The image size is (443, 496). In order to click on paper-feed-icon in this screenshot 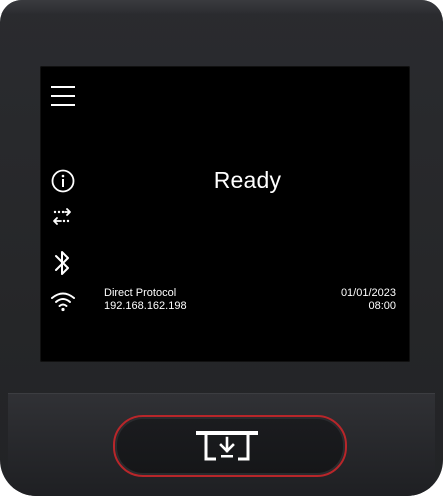, I will do `click(227, 447)`.